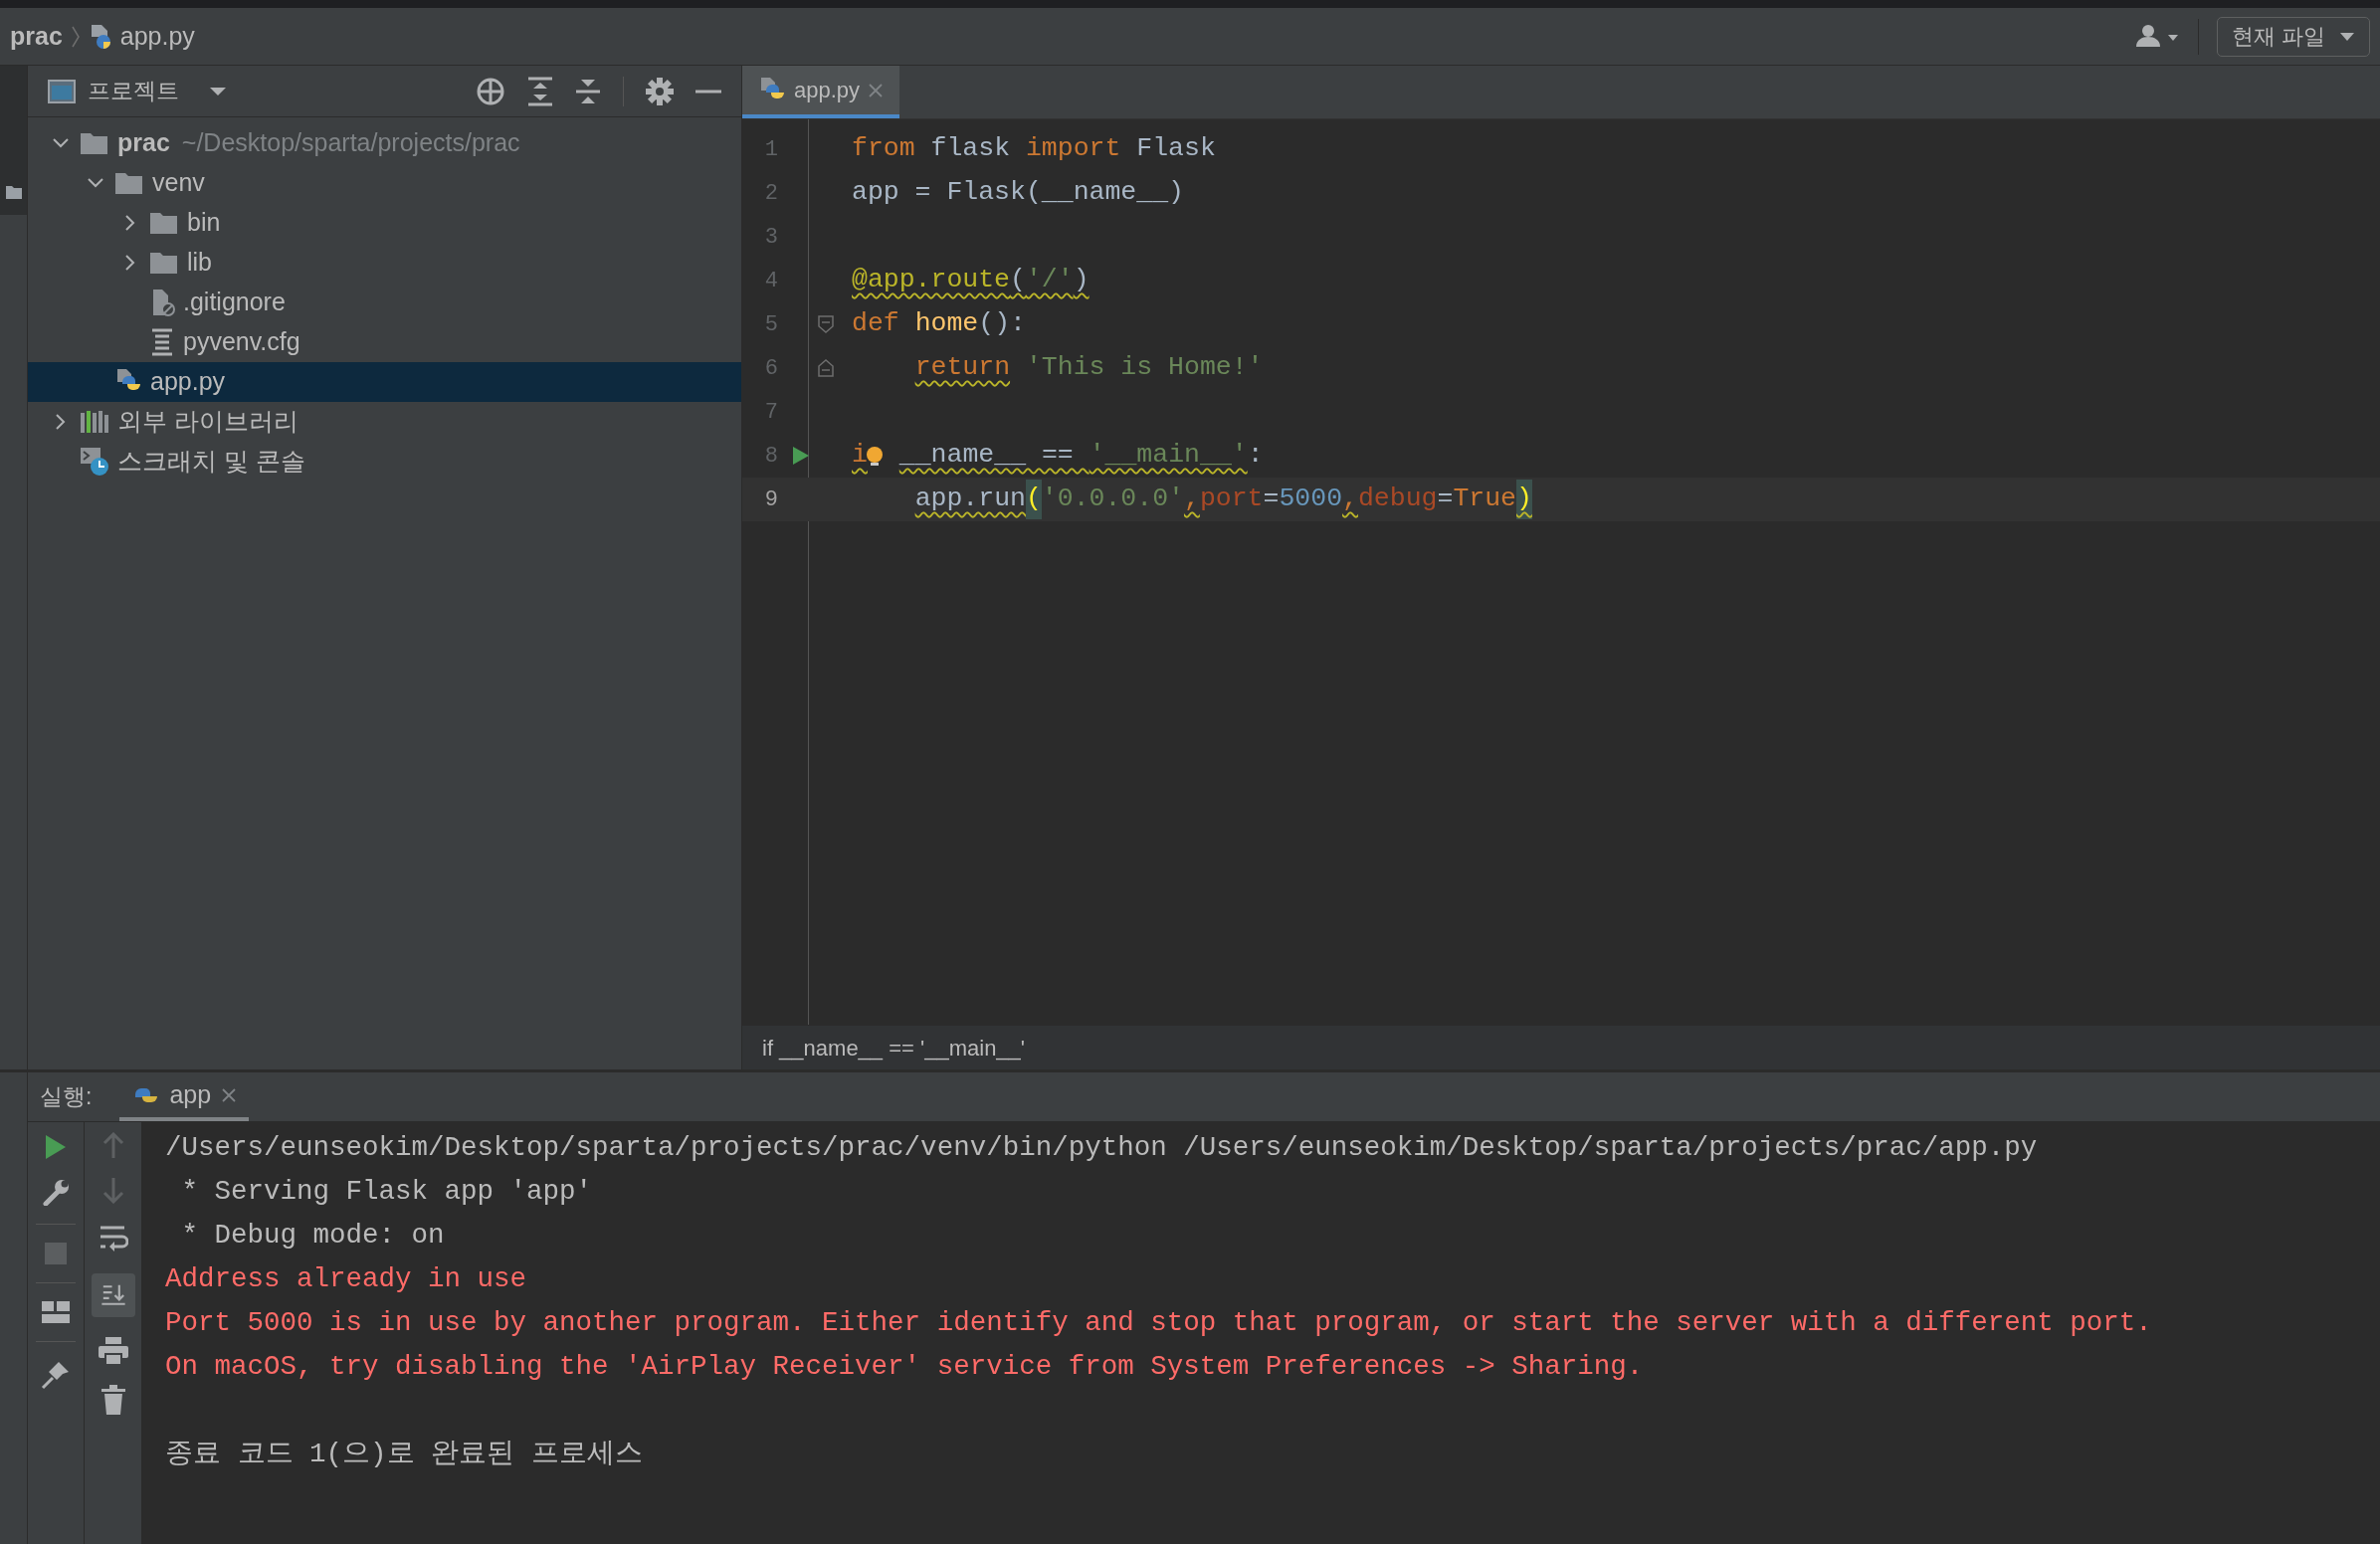 This screenshot has width=2380, height=1544. What do you see at coordinates (708, 91) in the screenshot?
I see `minimize-icon` at bounding box center [708, 91].